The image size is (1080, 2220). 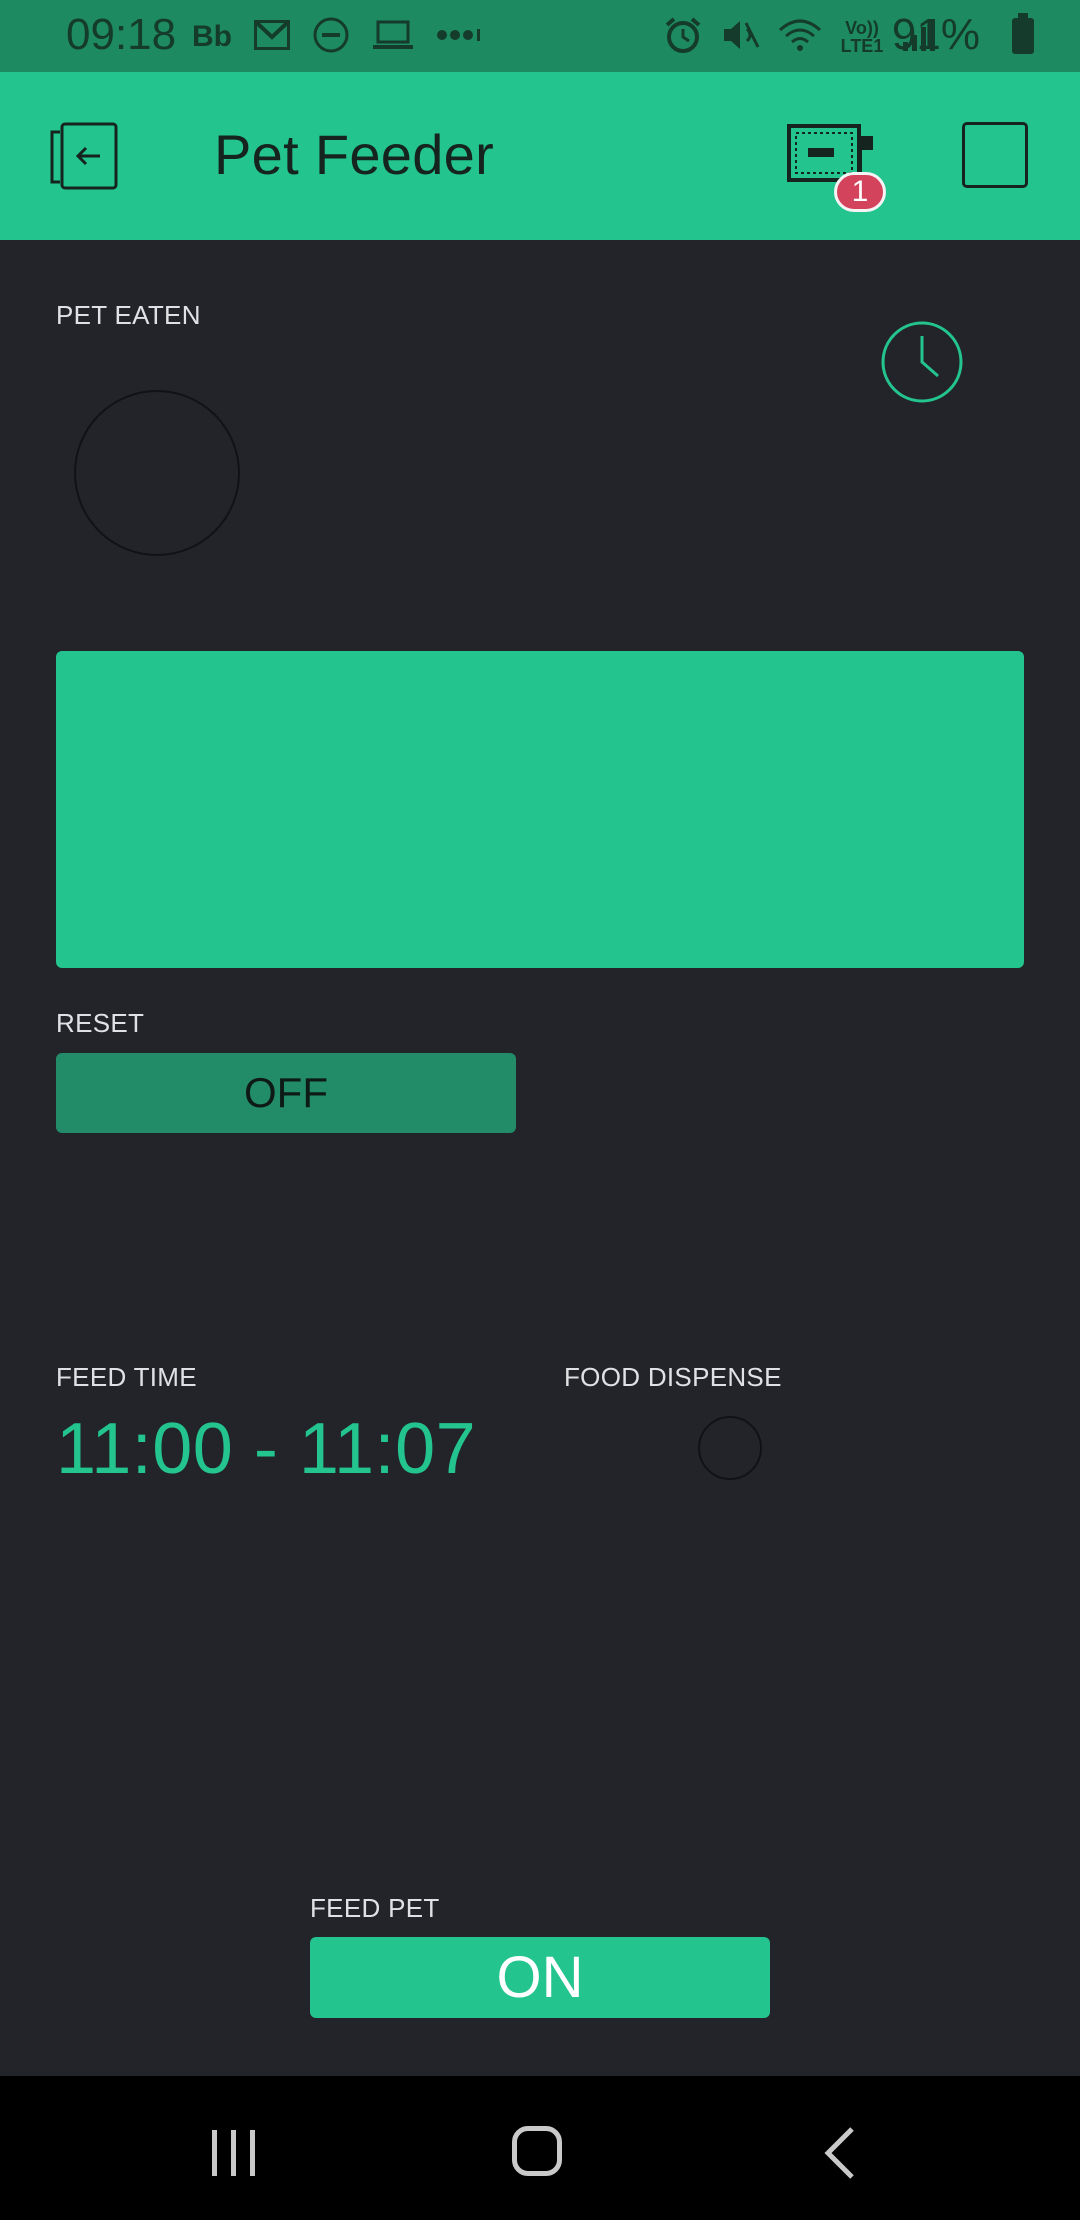 I want to click on recents-icon, so click(x=233, y=2153).